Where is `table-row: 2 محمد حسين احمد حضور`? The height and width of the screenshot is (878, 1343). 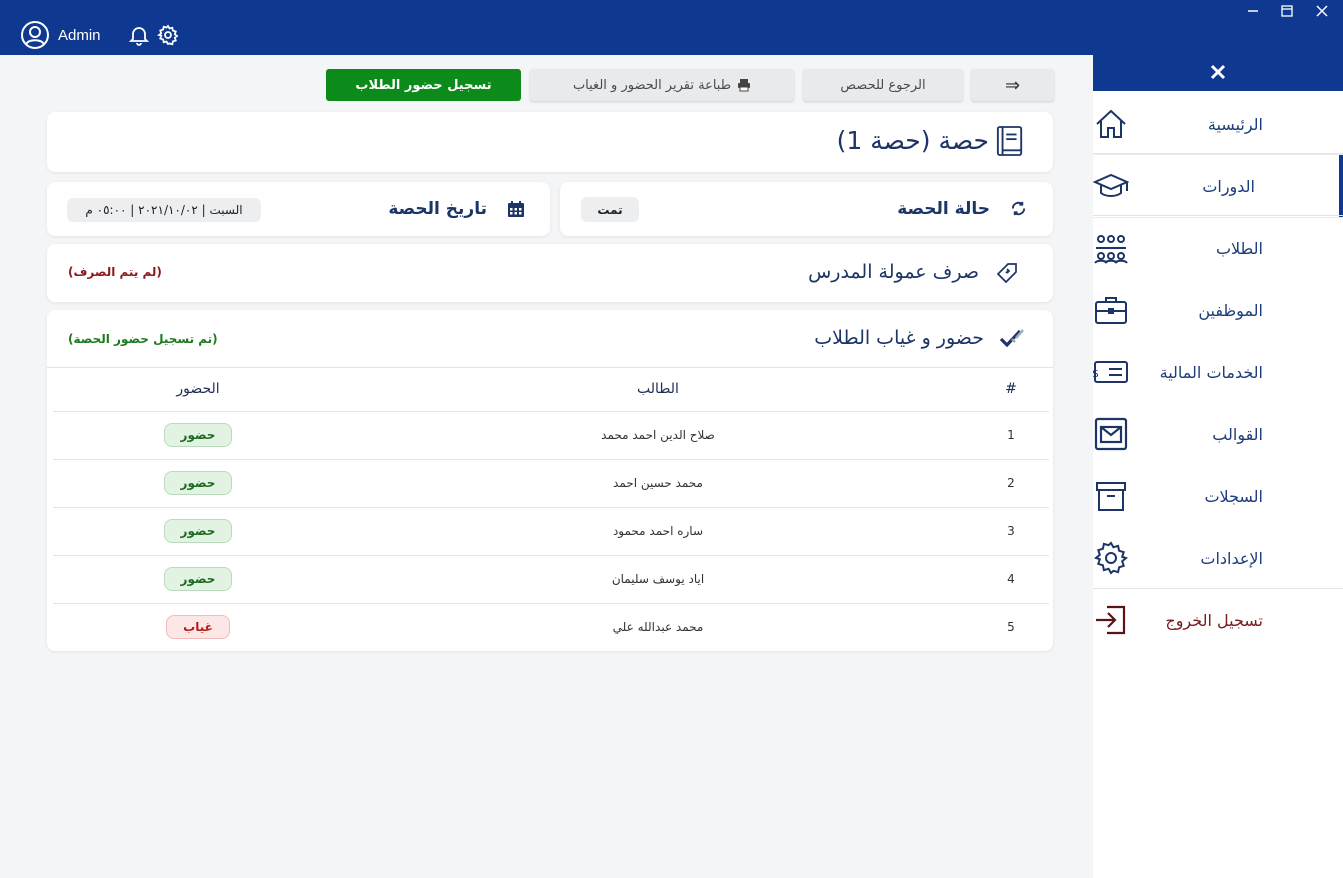
table-row: 2 محمد حسين احمد حضور is located at coordinates (551, 483).